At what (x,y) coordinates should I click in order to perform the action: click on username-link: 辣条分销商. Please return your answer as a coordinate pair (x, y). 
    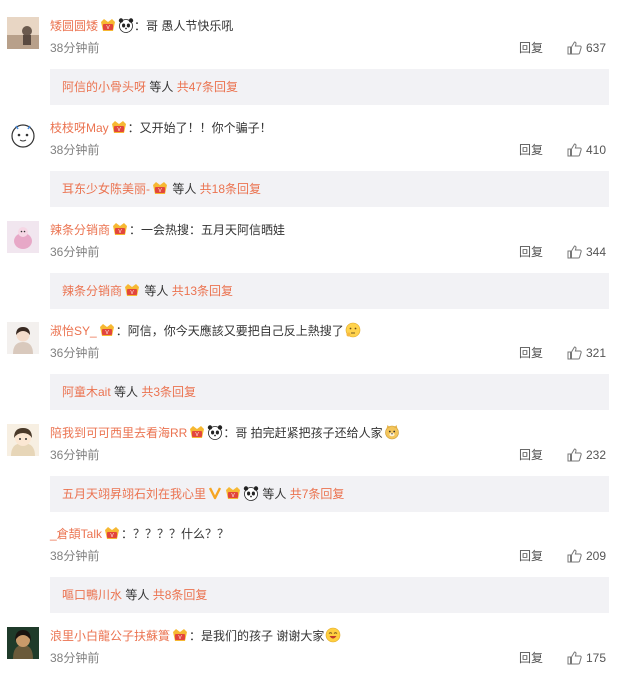
    Looking at the image, I should click on (80, 230).